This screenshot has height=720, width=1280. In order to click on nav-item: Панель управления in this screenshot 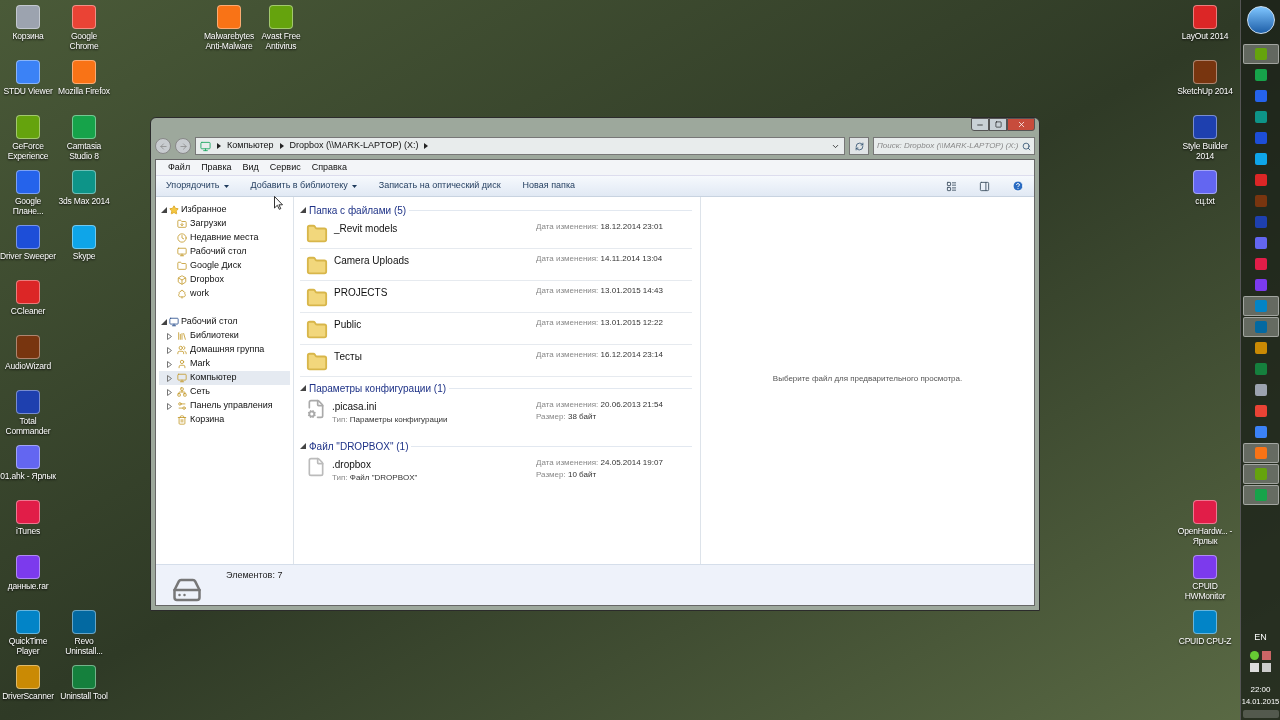, I will do `click(224, 406)`.